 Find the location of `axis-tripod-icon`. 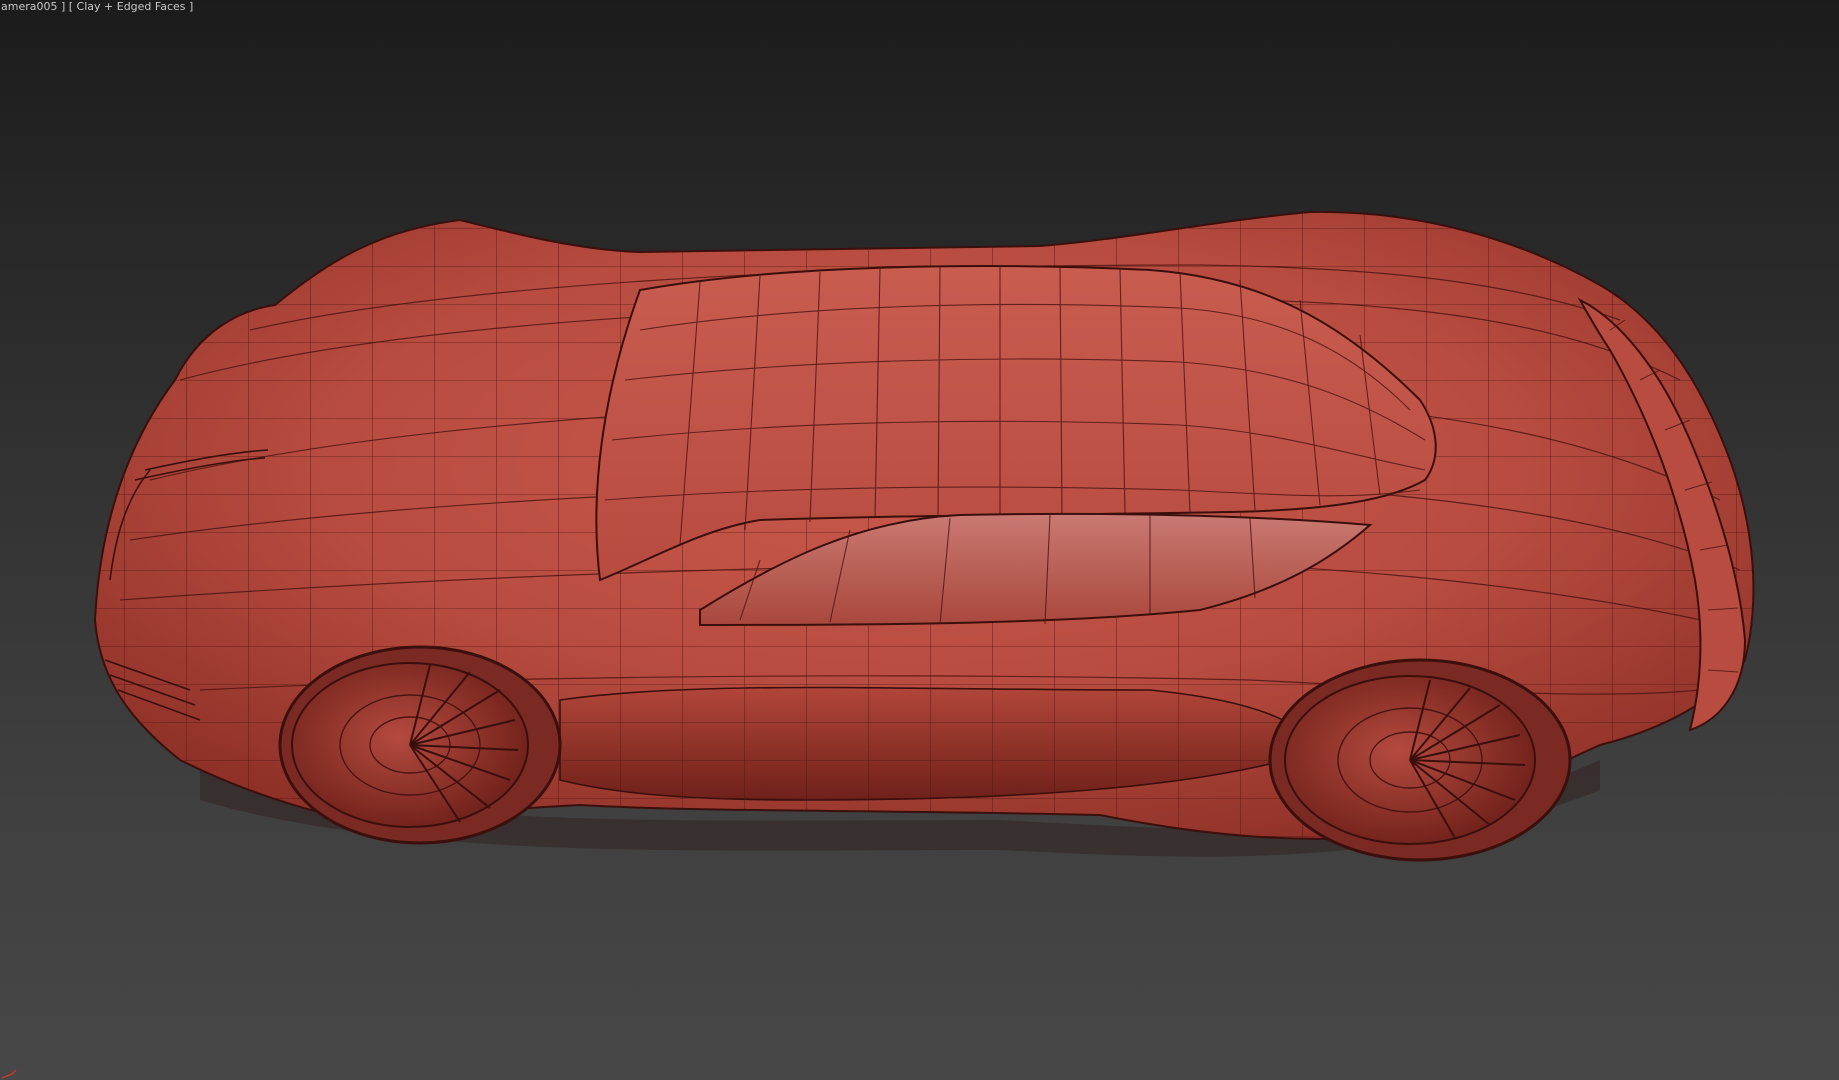

axis-tripod-icon is located at coordinates (9, 1074).